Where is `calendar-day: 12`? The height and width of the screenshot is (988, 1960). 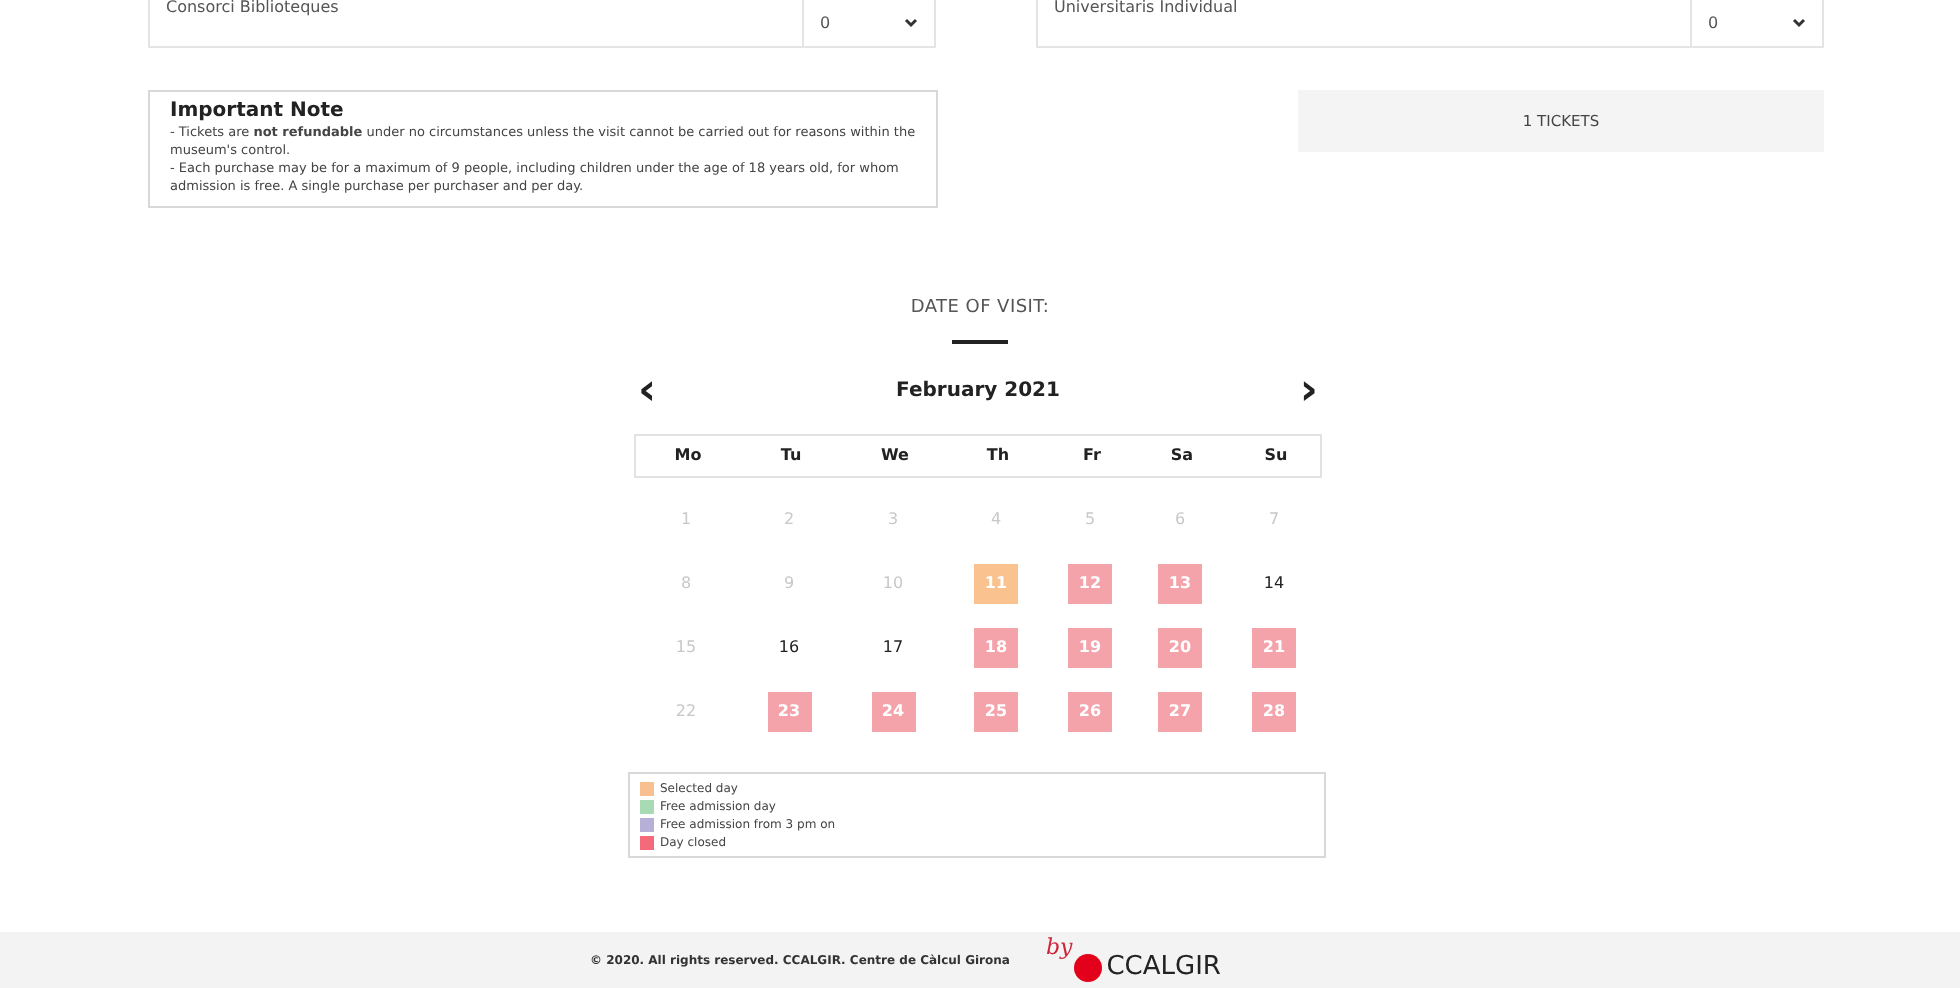
calendar-day: 12 is located at coordinates (1090, 583).